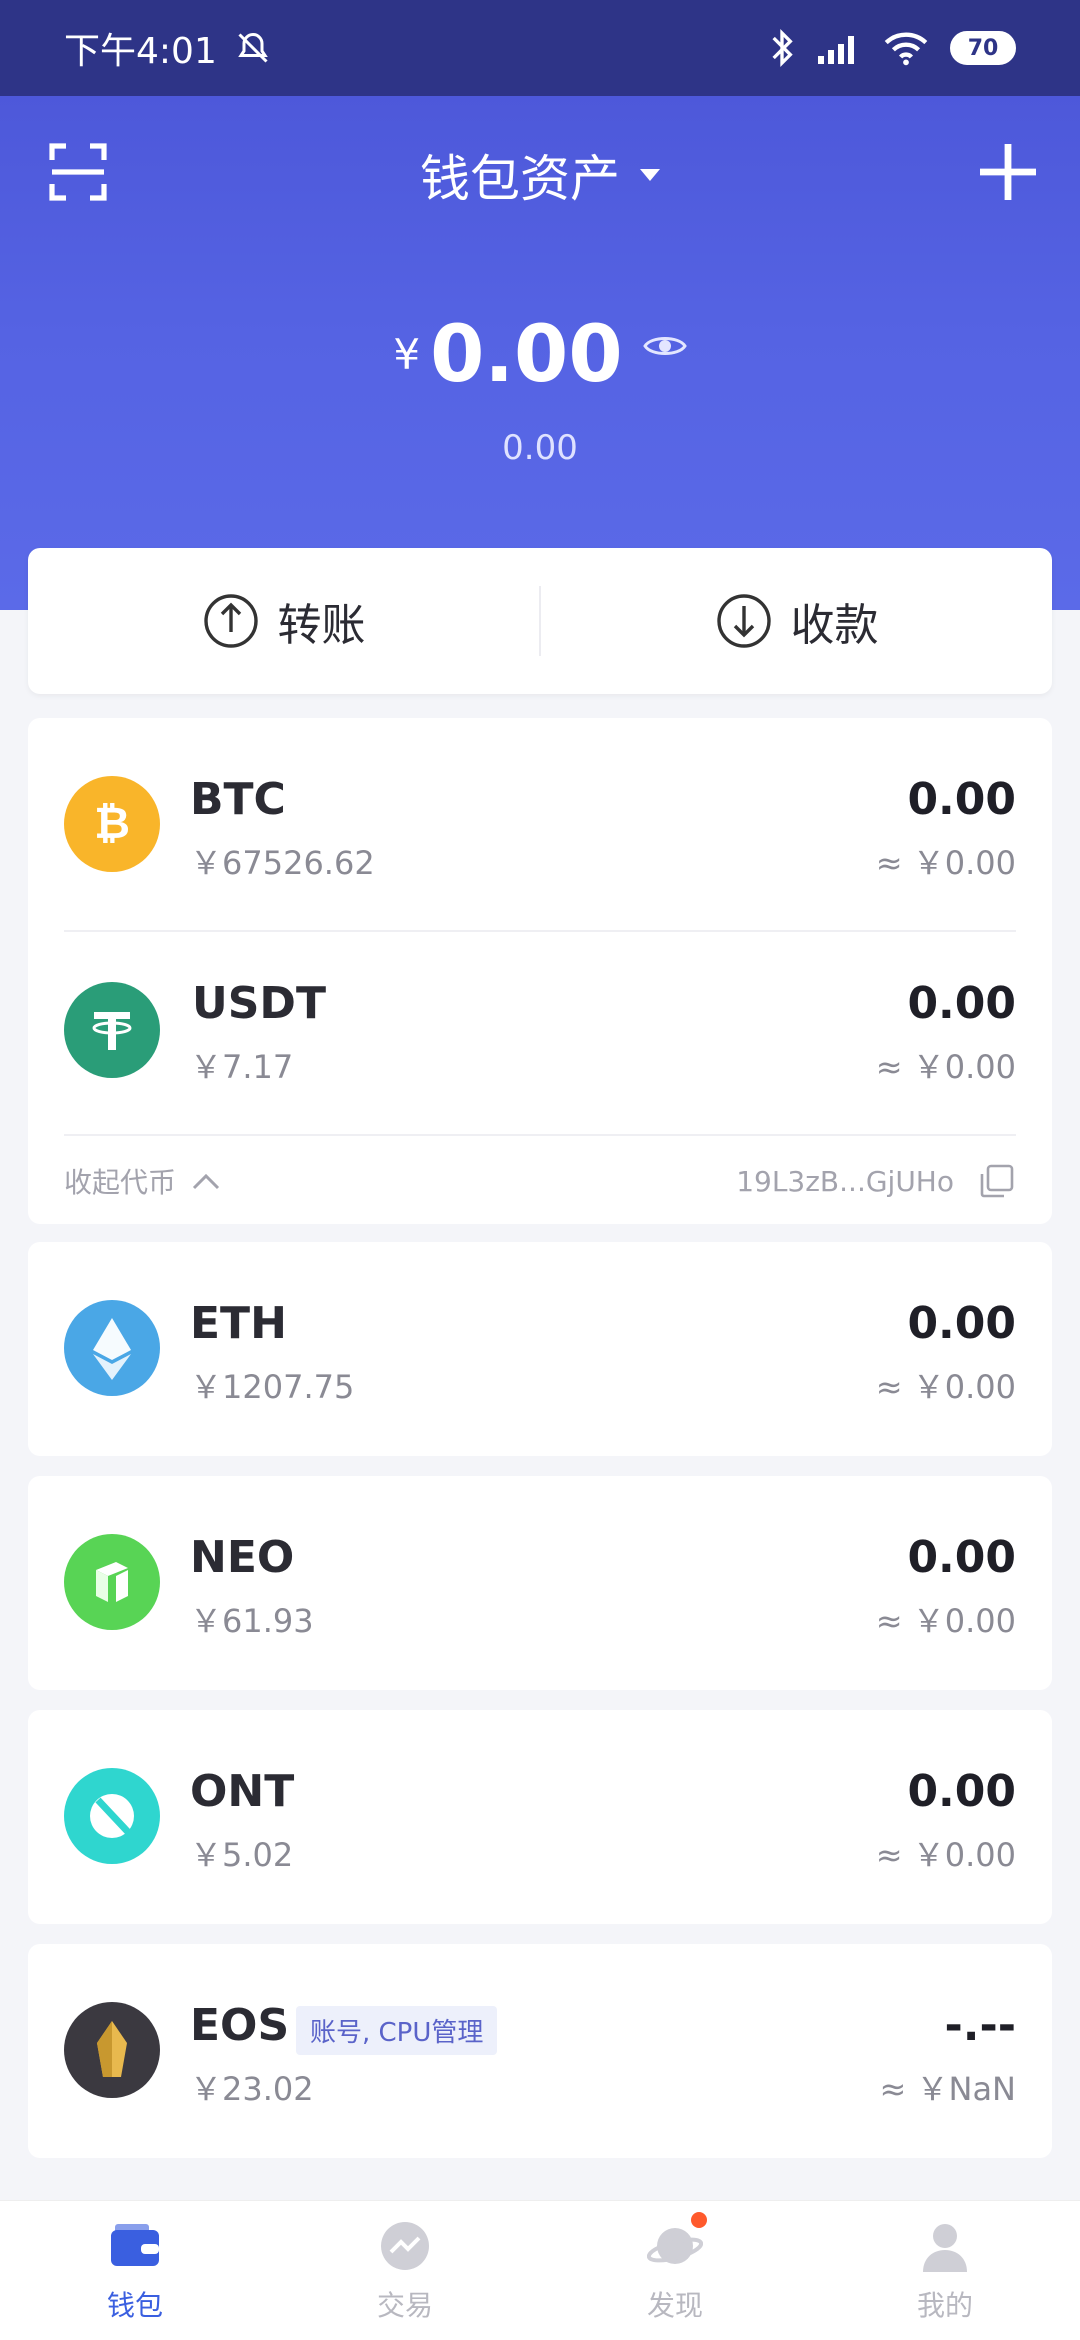 The height and width of the screenshot is (2340, 1080). What do you see at coordinates (836, 50) in the screenshot?
I see `signal-icon` at bounding box center [836, 50].